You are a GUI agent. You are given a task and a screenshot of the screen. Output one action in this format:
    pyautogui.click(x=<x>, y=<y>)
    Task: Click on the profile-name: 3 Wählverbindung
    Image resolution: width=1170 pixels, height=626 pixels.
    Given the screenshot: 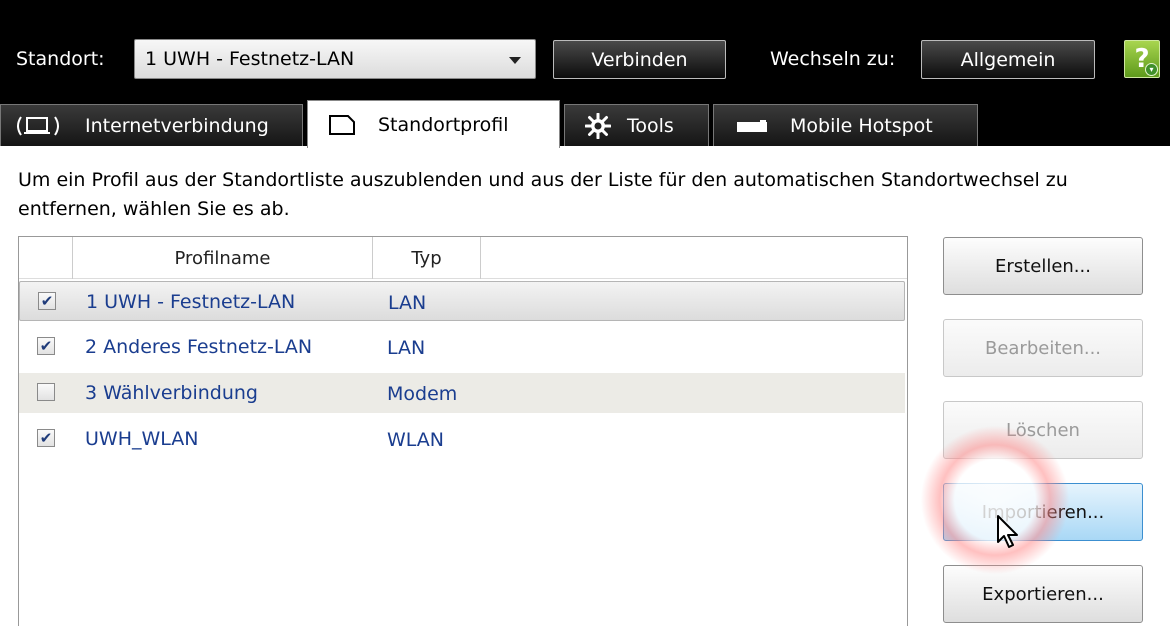 What is the action you would take?
    pyautogui.click(x=171, y=393)
    